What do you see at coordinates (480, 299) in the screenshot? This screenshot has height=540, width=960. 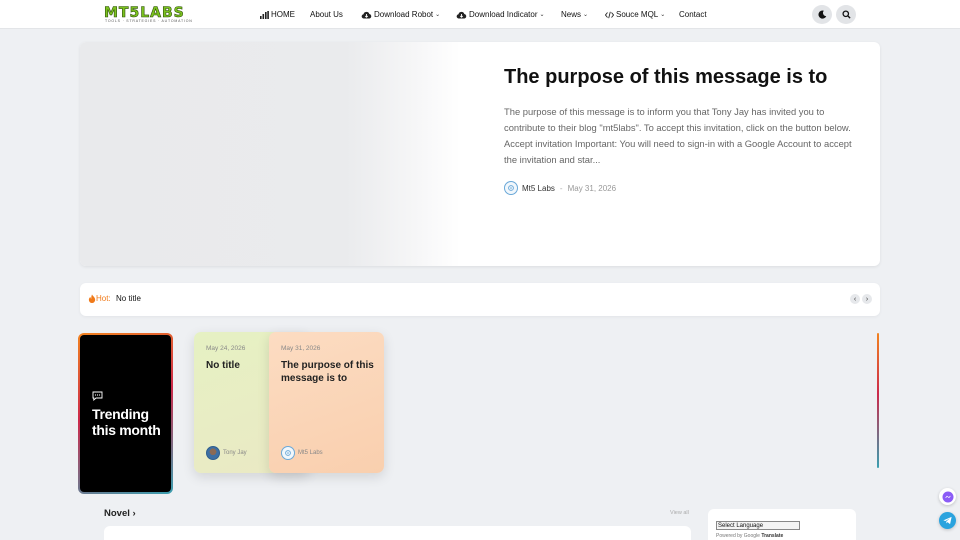 I see `hot-ticker: Hot: No title ‹ ›` at bounding box center [480, 299].